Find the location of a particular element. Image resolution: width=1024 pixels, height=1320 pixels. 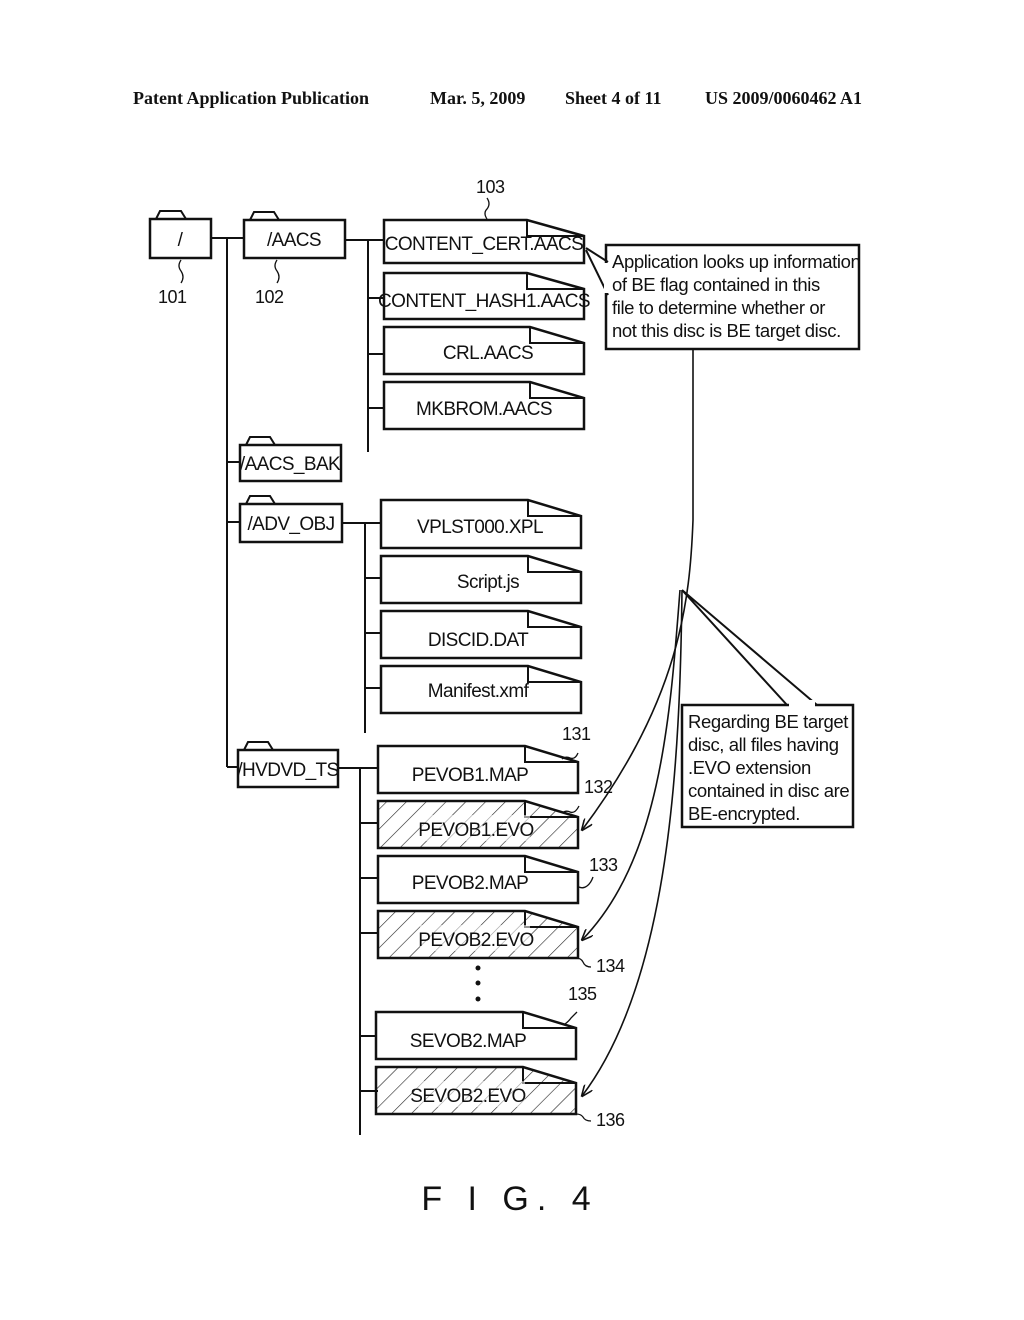

ref-131: 131 is located at coordinates (576, 734).